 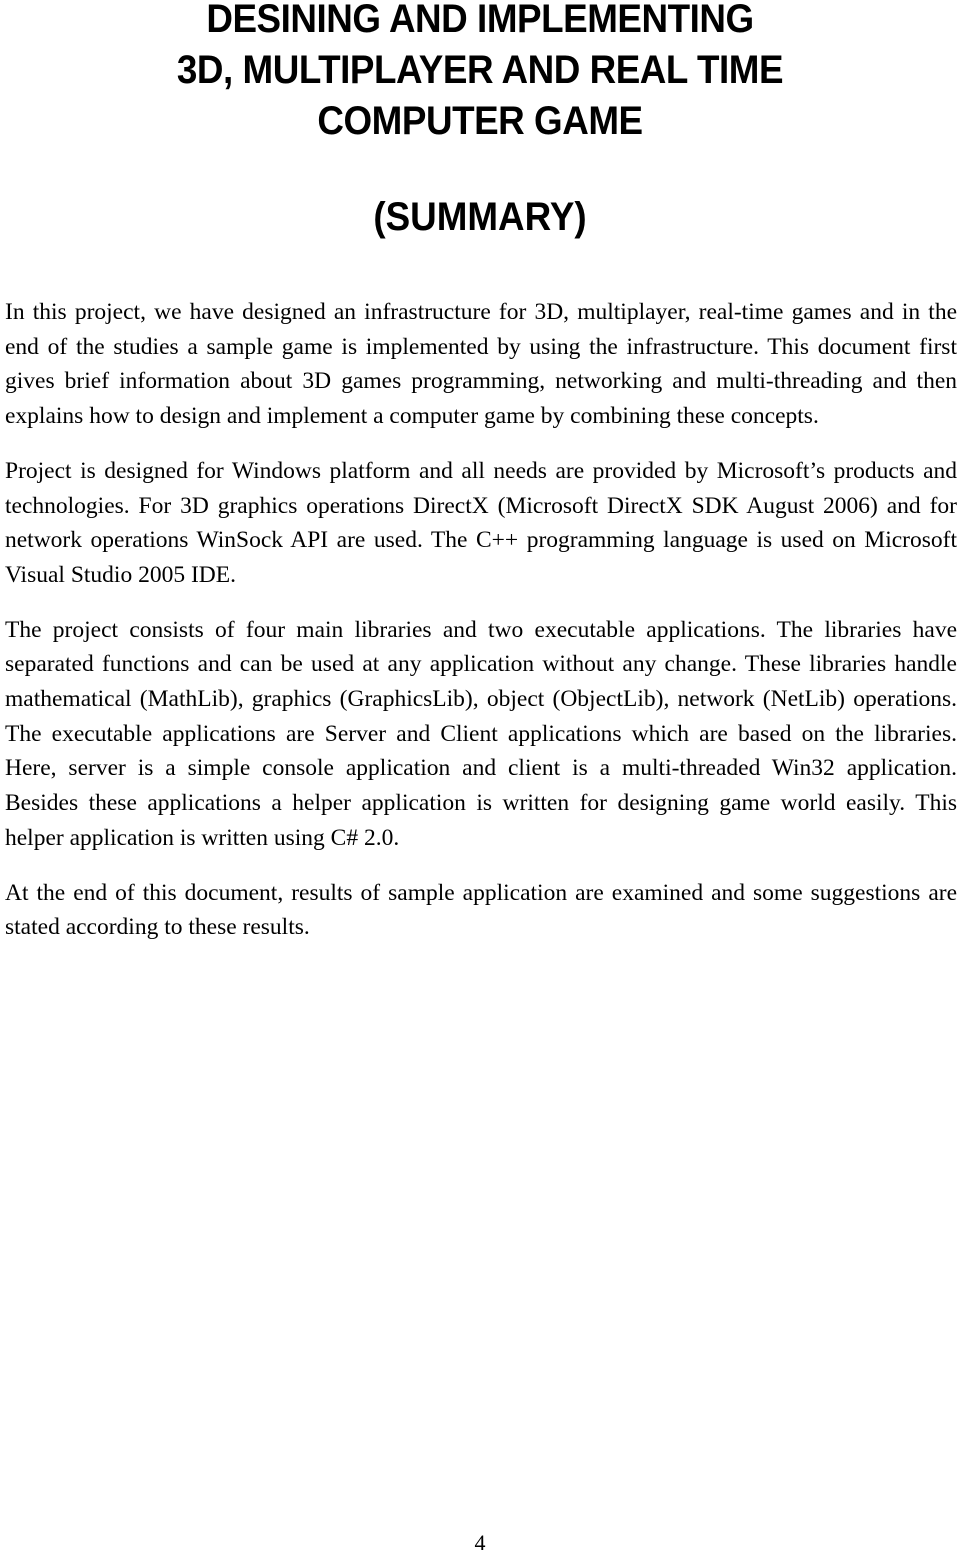 I want to click on document-subtitle: (SUMMARY), so click(x=480, y=217).